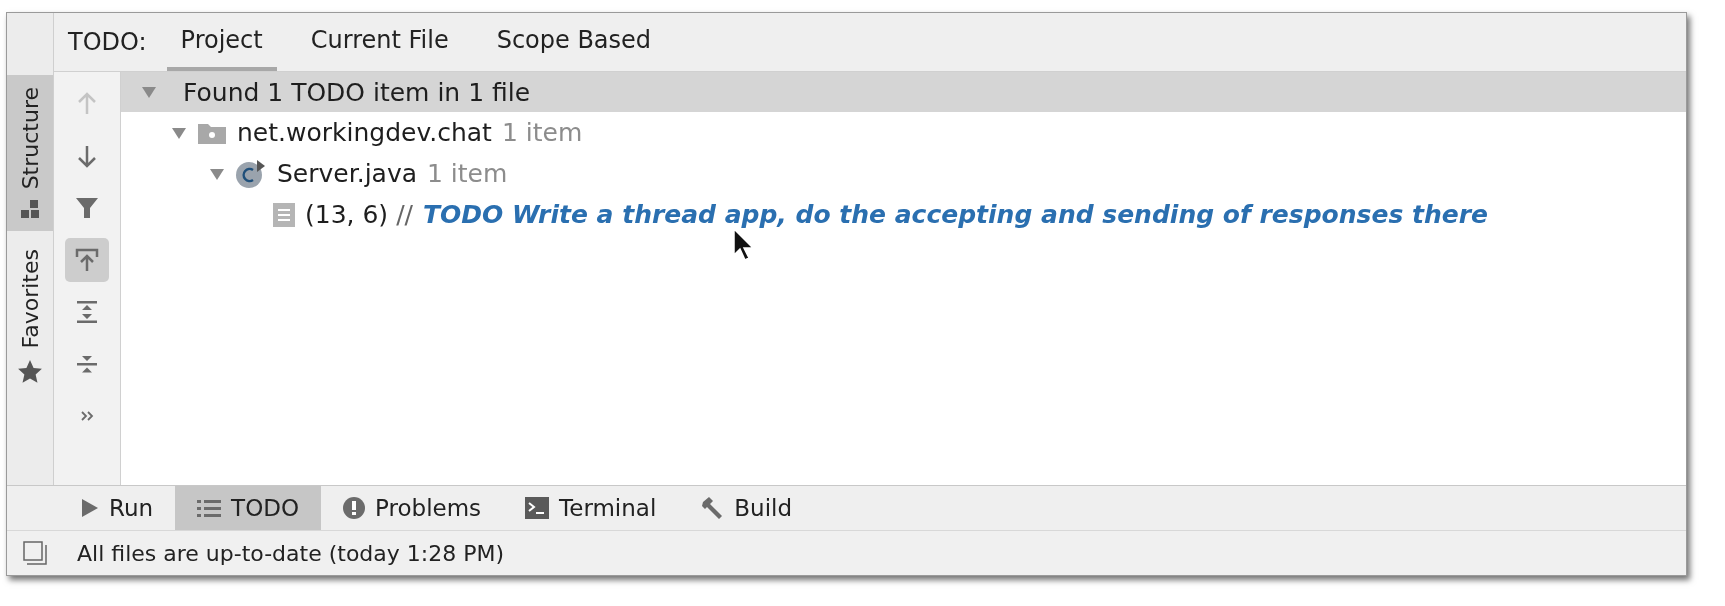  What do you see at coordinates (955, 214) in the screenshot?
I see `todo-text: TODO Write a thread app, do the accepting and sending of responses there` at bounding box center [955, 214].